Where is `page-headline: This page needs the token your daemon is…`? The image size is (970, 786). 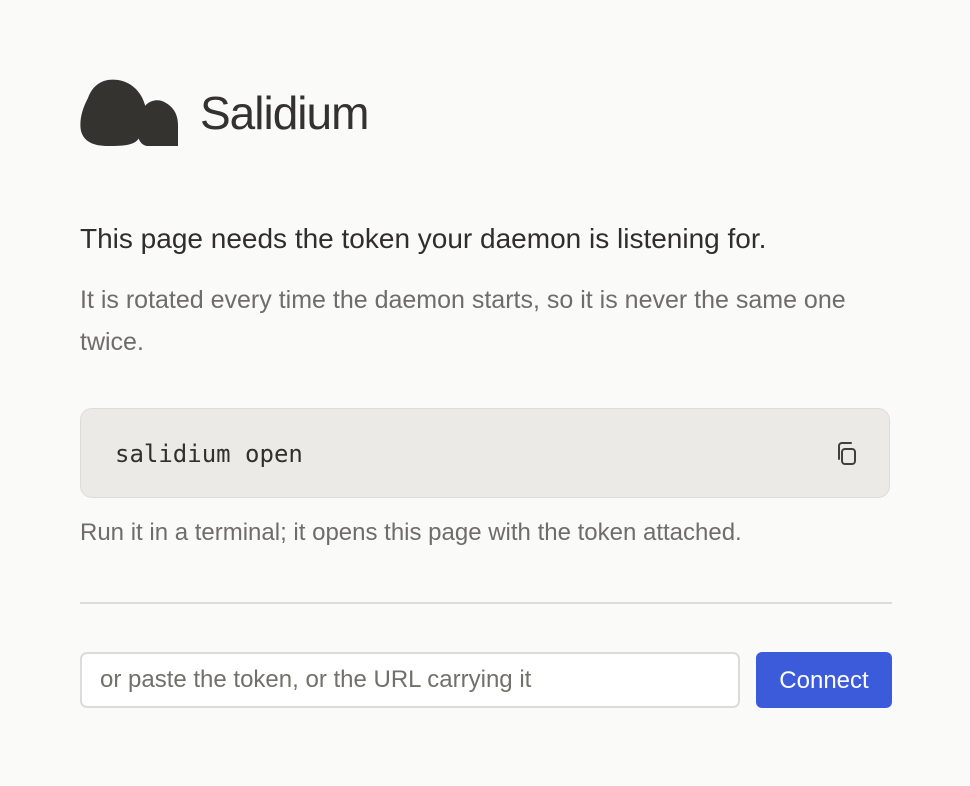 page-headline: This page needs the token your daemon is… is located at coordinates (423, 238).